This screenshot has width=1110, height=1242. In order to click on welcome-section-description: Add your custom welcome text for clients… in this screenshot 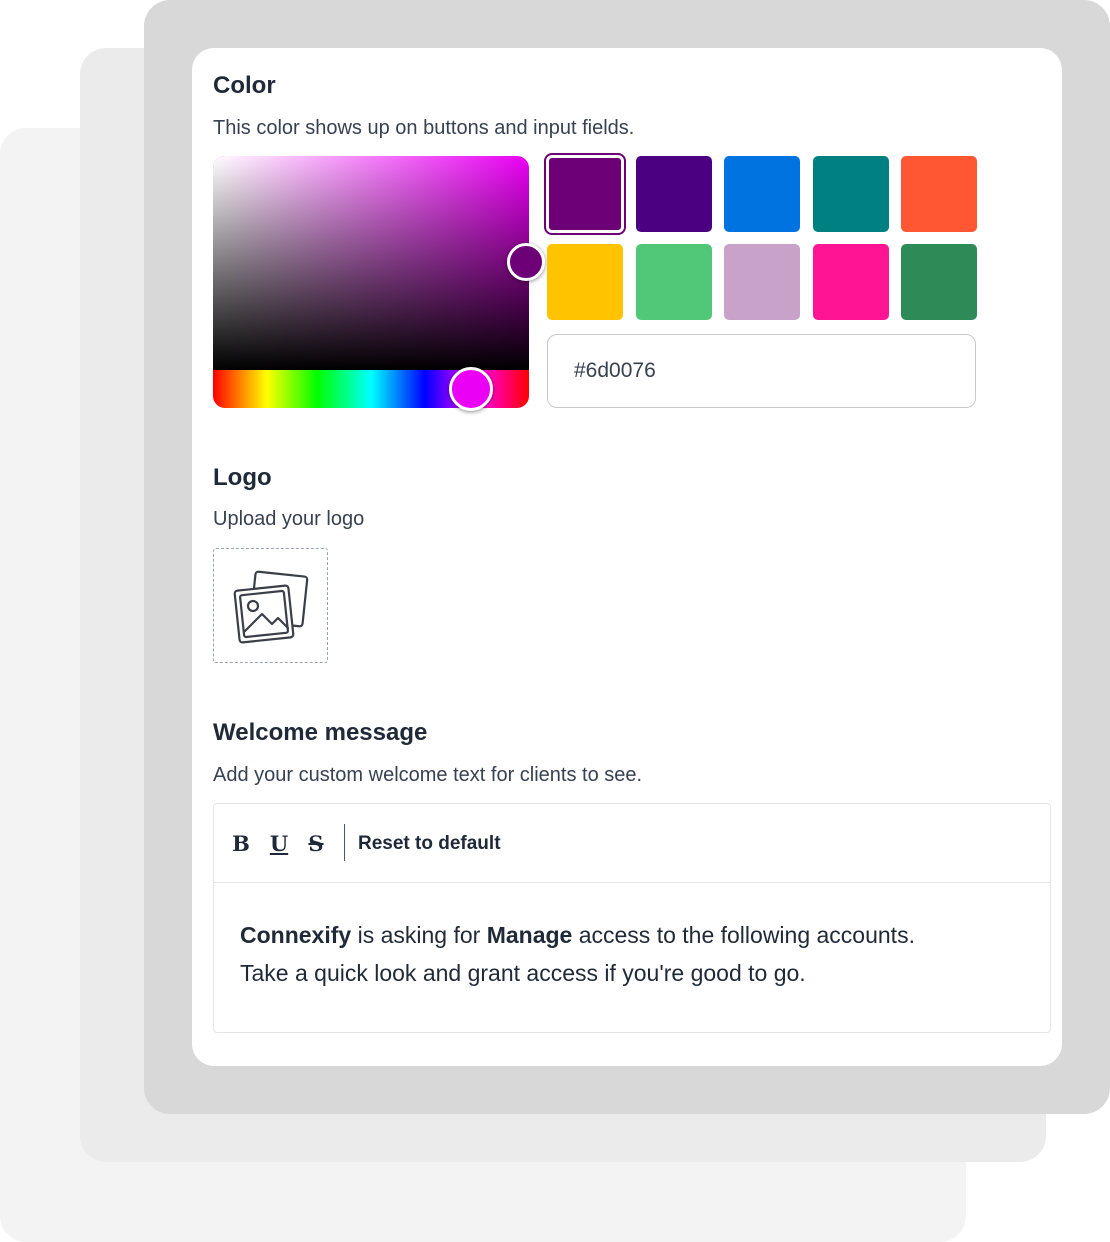, I will do `click(428, 775)`.